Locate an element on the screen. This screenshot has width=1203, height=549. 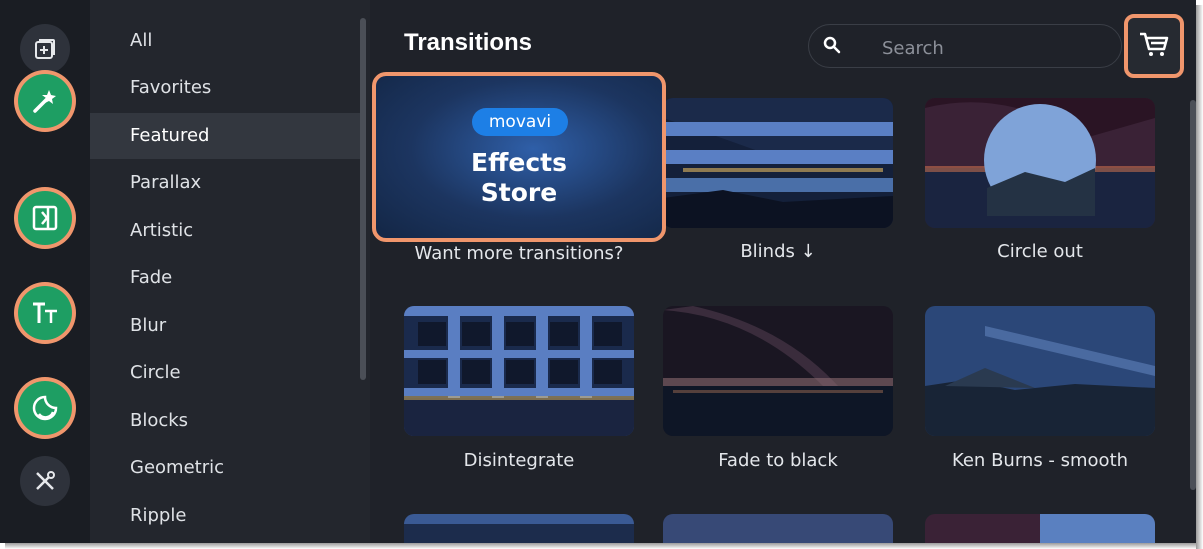
more-tools-button is located at coordinates (45, 481).